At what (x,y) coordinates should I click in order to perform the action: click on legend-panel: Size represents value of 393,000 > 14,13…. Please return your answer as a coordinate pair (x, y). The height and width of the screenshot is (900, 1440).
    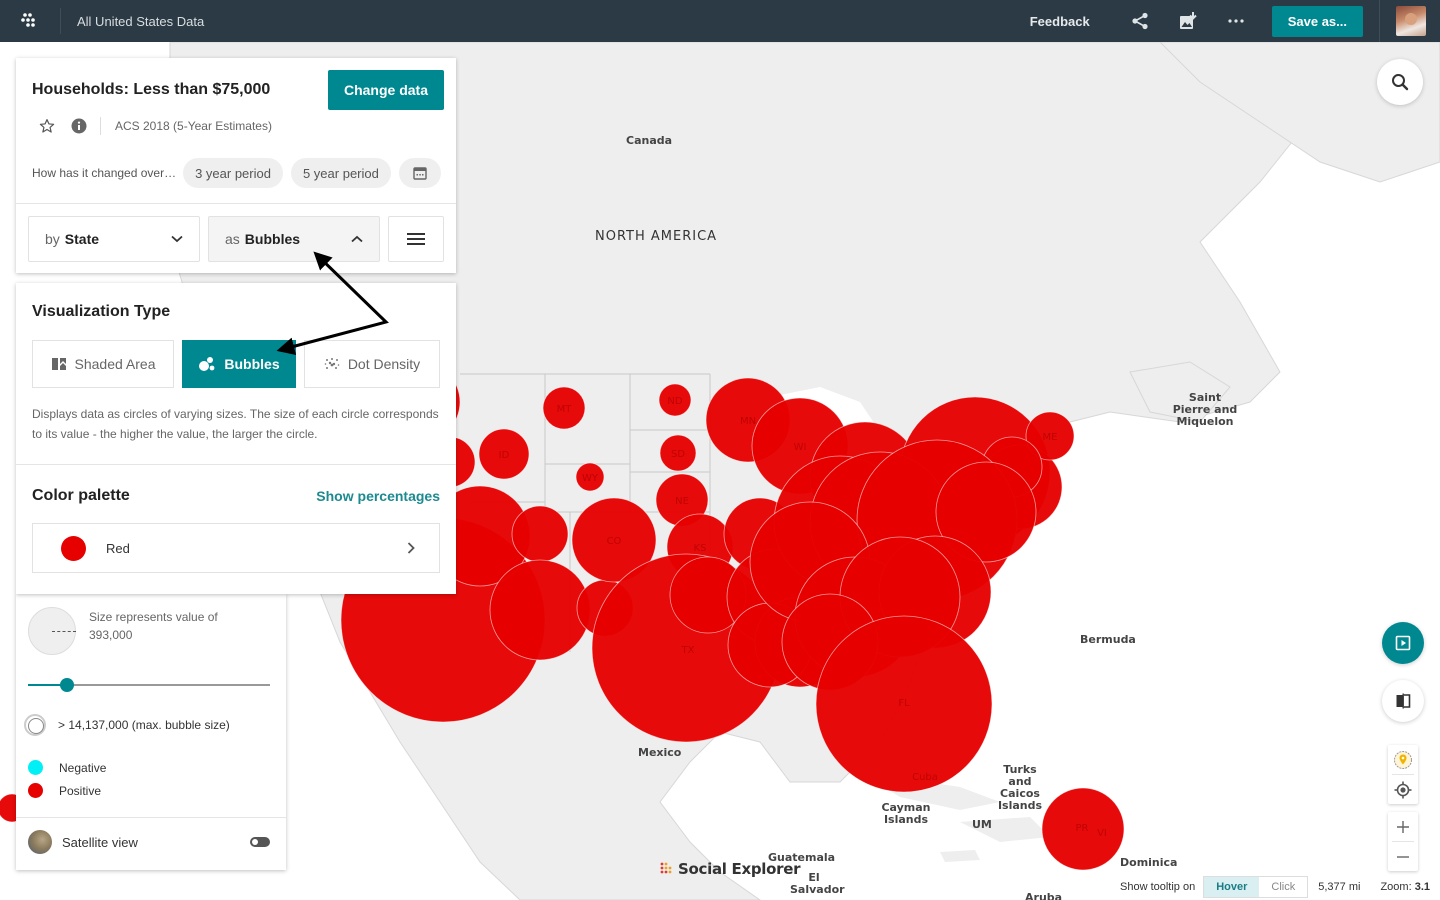
    Looking at the image, I should click on (151, 732).